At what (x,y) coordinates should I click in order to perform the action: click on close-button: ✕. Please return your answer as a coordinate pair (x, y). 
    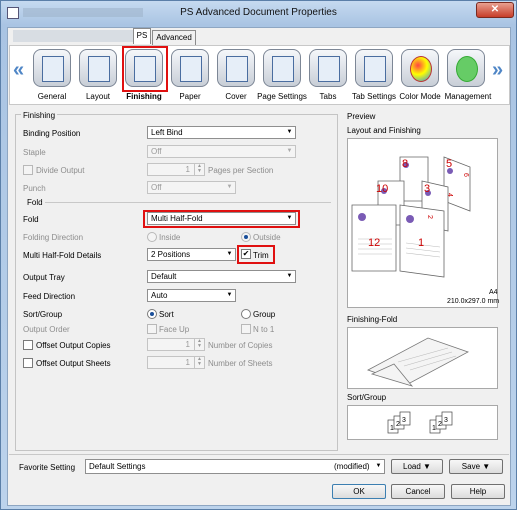
    Looking at the image, I should click on (495, 10).